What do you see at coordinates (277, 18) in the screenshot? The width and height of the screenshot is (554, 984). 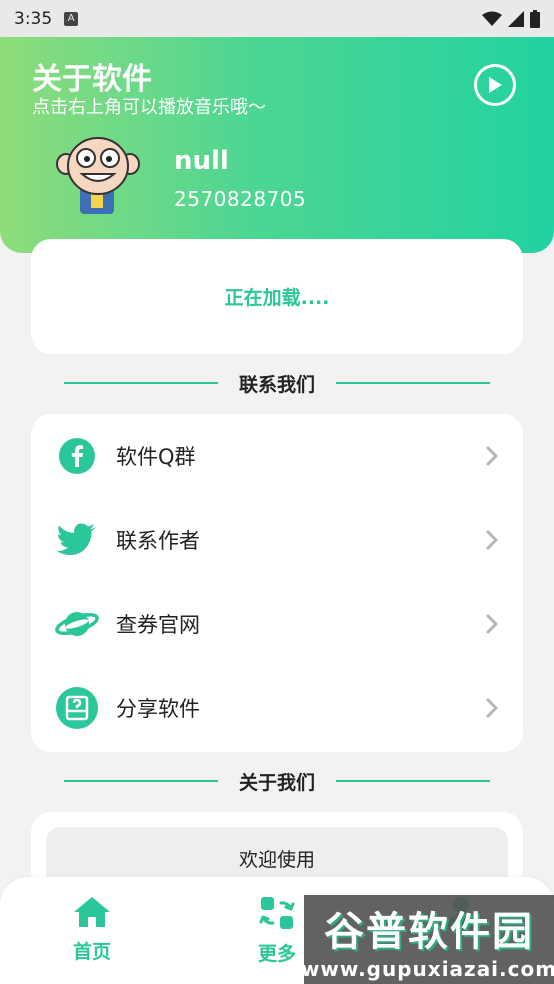 I see `status-bar: 3:35 A` at bounding box center [277, 18].